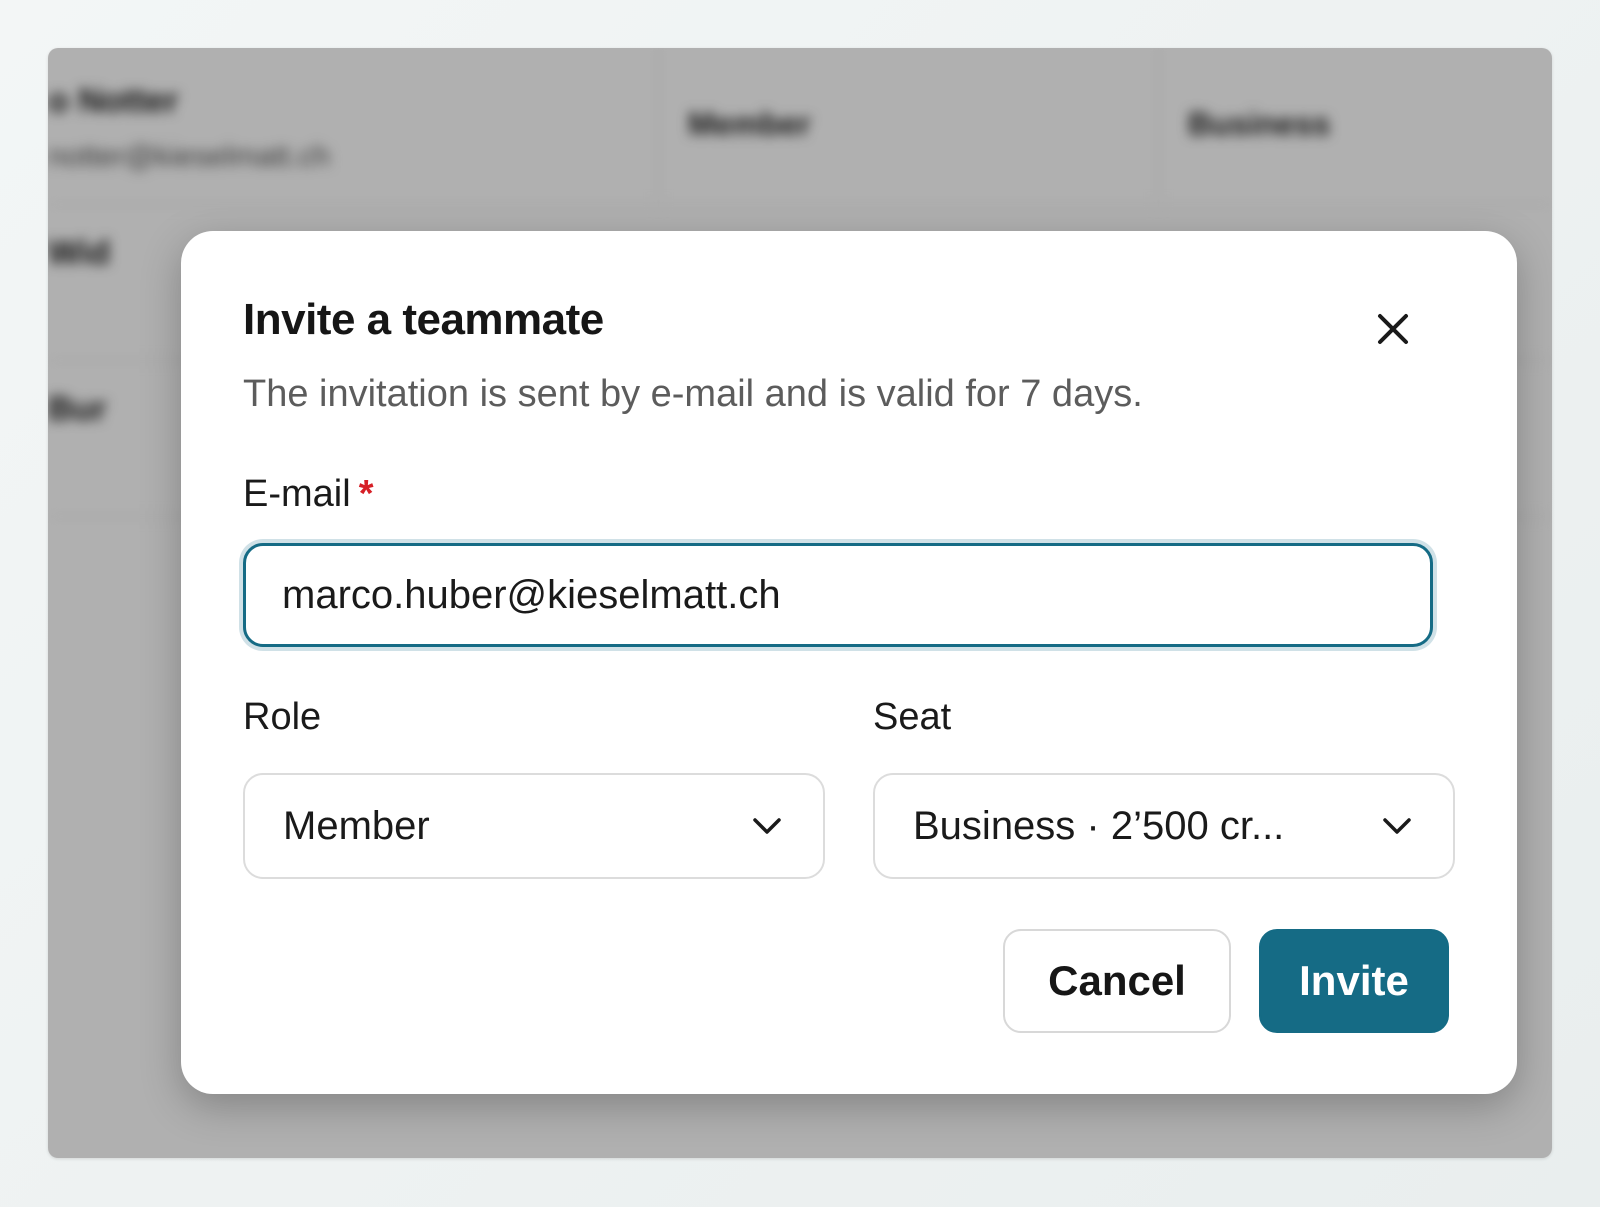 The width and height of the screenshot is (1600, 1207). I want to click on seat-label: Seat, so click(912, 717).